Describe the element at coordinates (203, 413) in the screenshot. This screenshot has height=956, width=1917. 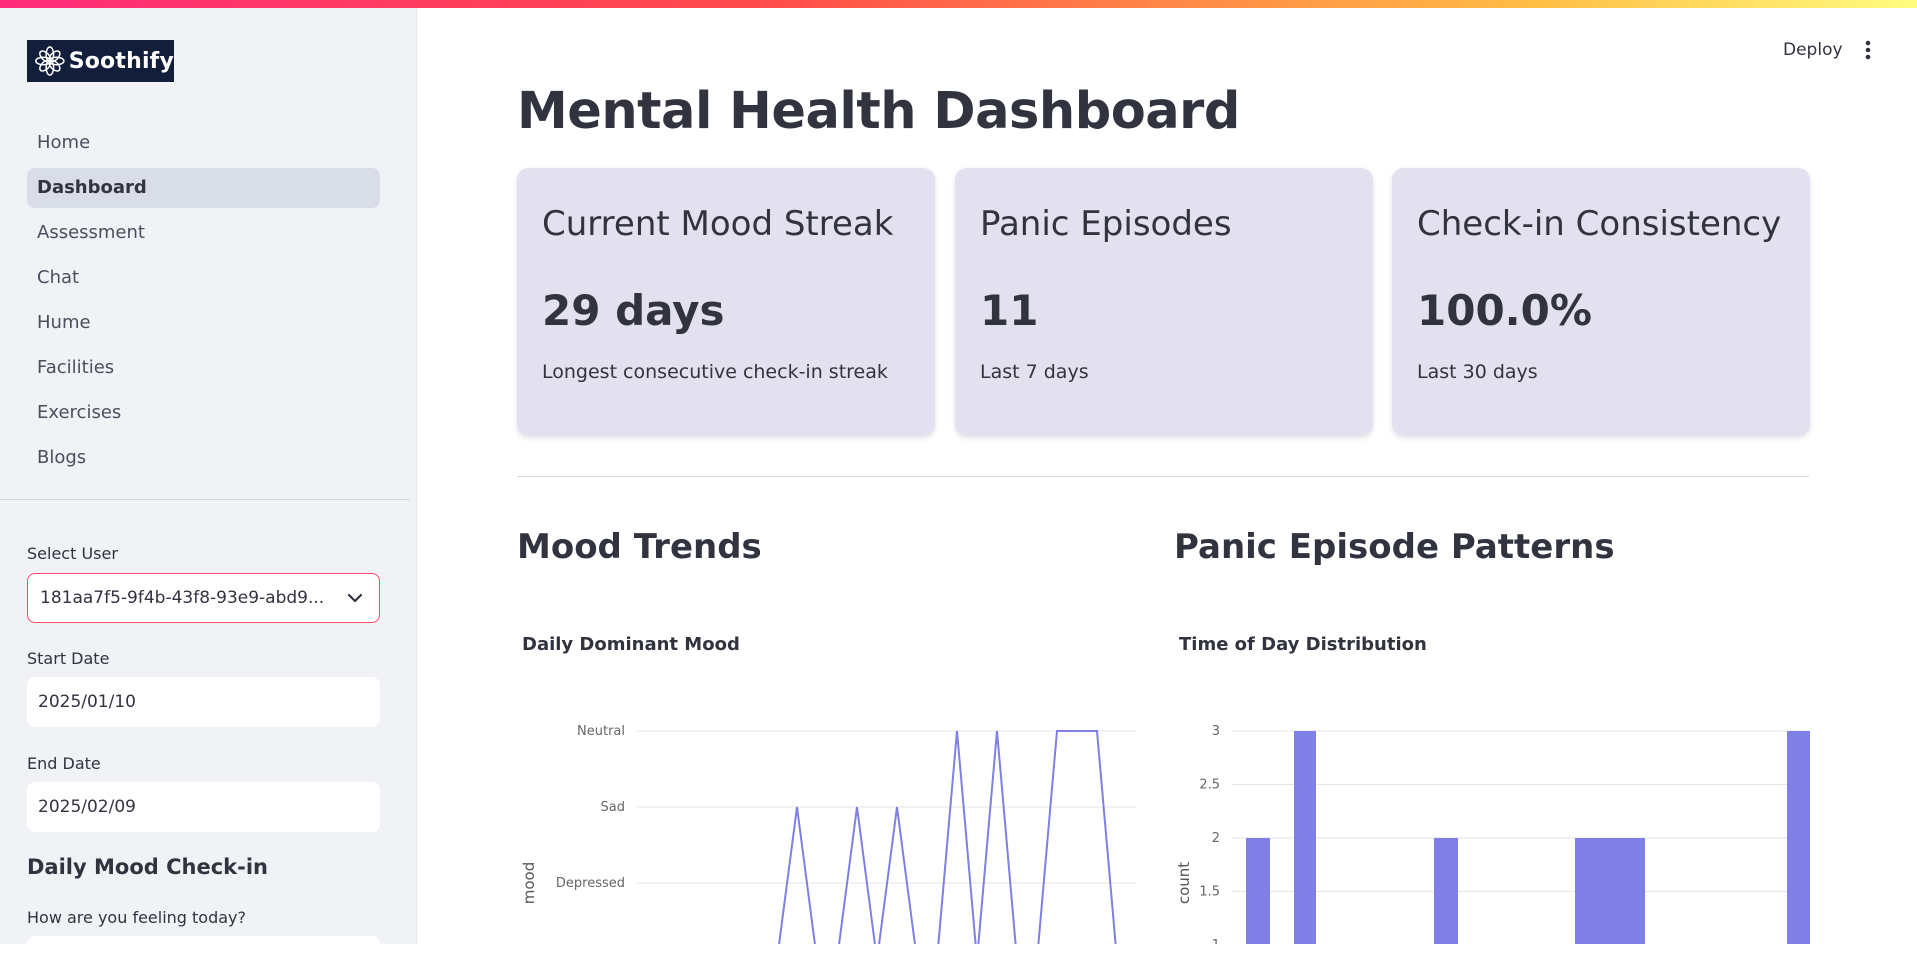
I see `sidebar-item-exercises: Exercises` at that location.